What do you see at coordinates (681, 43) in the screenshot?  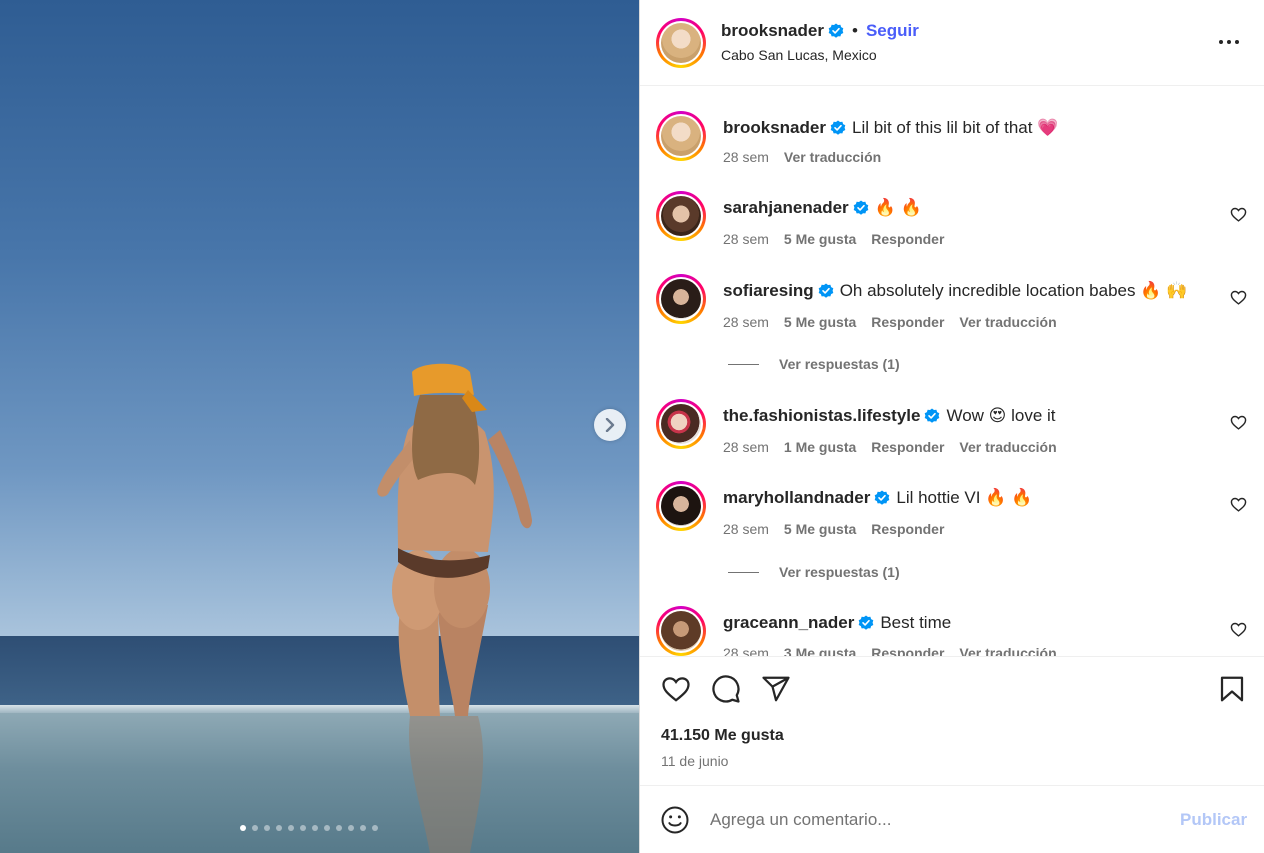 I see `author-avatar` at bounding box center [681, 43].